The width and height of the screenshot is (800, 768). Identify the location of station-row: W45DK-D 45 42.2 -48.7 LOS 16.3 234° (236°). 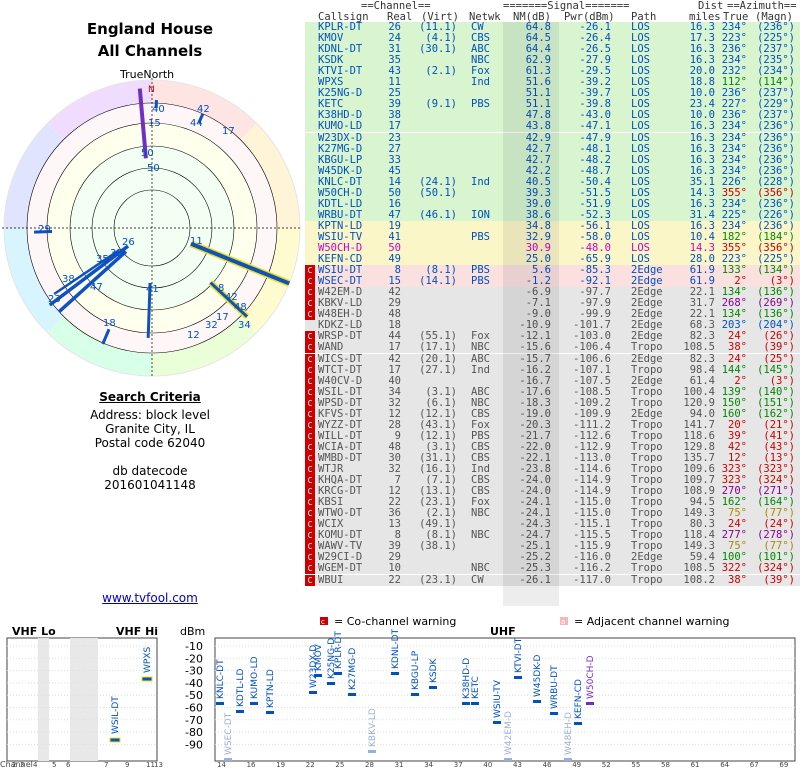
(552, 170).